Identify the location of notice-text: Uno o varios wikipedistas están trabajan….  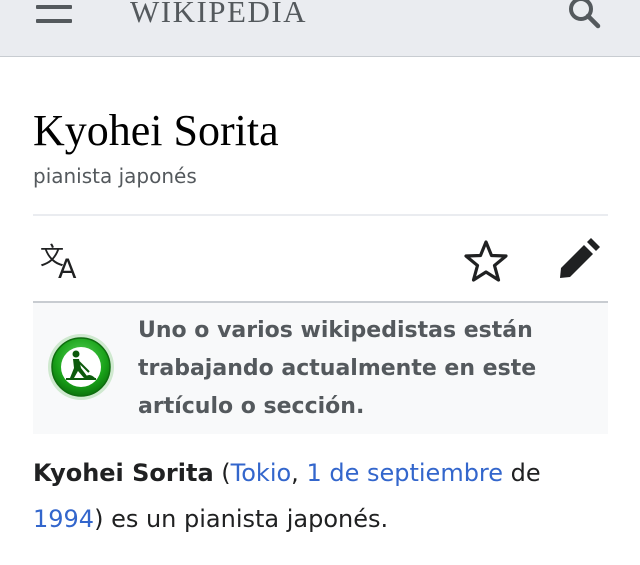
(337, 368).